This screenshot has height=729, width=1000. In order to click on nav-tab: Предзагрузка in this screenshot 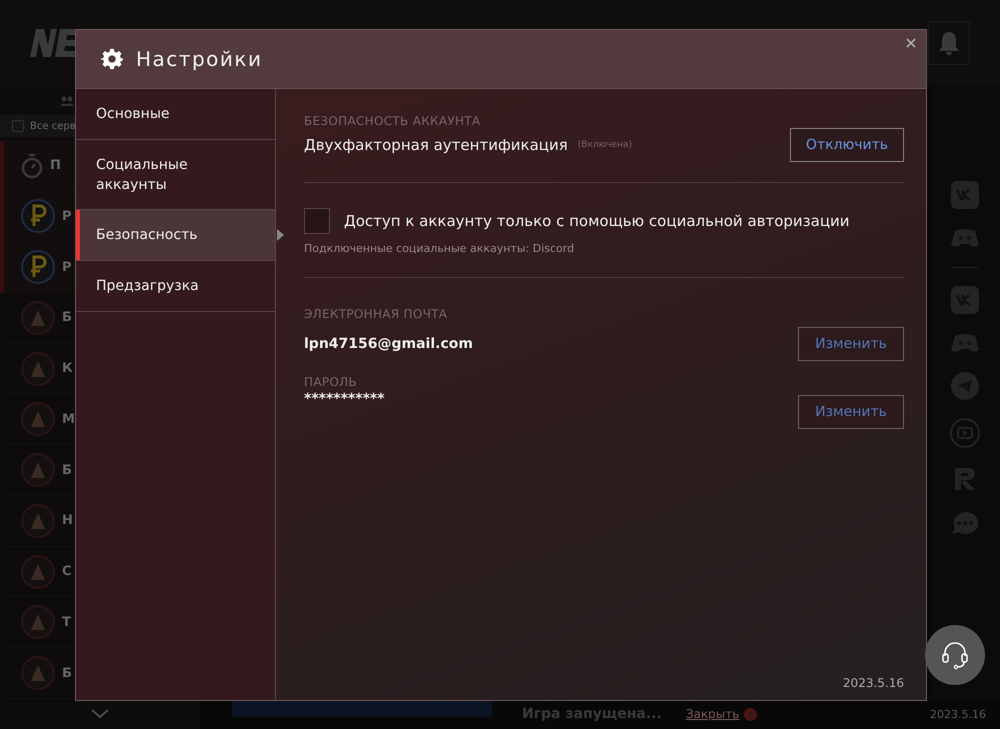, I will do `click(175, 286)`.